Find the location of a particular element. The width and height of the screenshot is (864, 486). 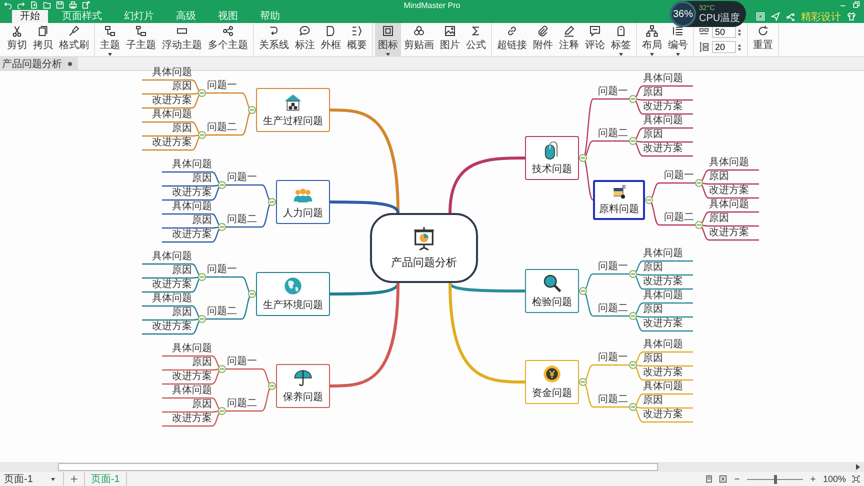

central-topic: 产品问题分析 is located at coordinates (424, 248).